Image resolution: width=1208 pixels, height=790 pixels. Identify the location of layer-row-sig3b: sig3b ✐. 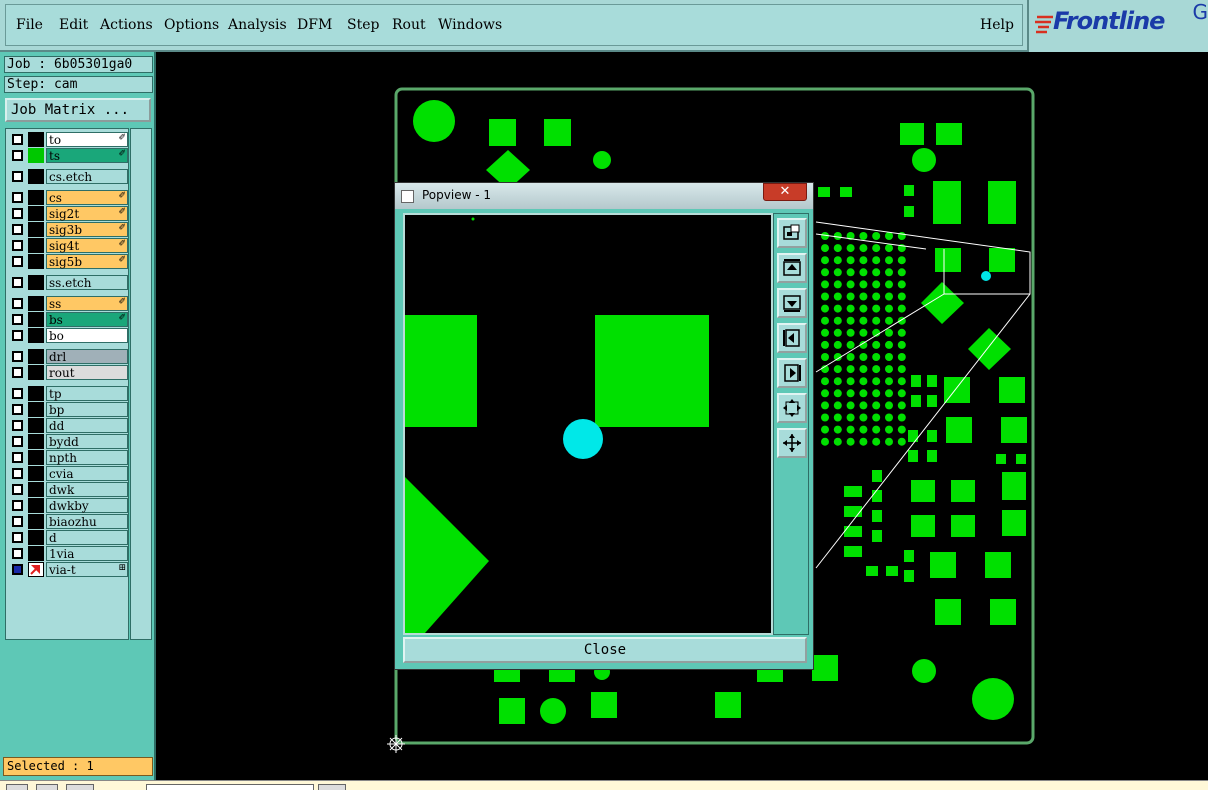
(69, 229).